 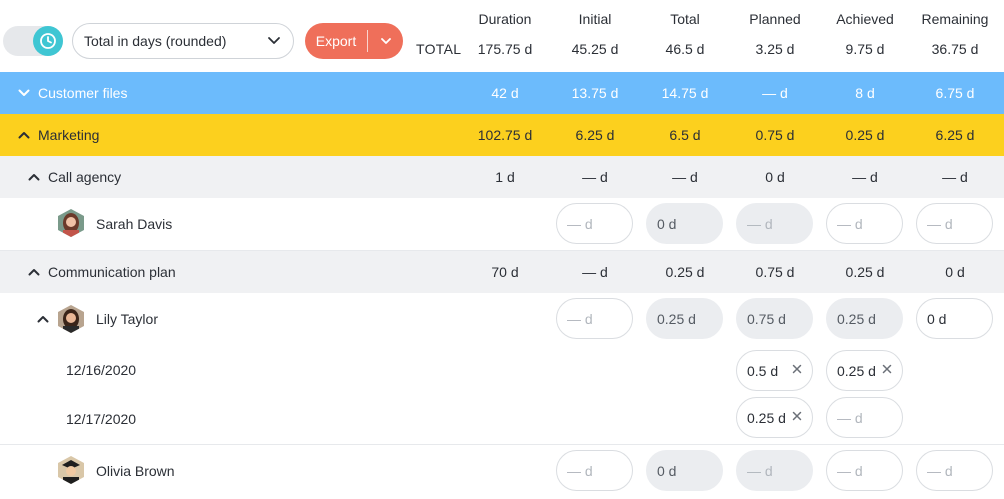 What do you see at coordinates (937, 318) in the screenshot?
I see `remaining-value: 0 d` at bounding box center [937, 318].